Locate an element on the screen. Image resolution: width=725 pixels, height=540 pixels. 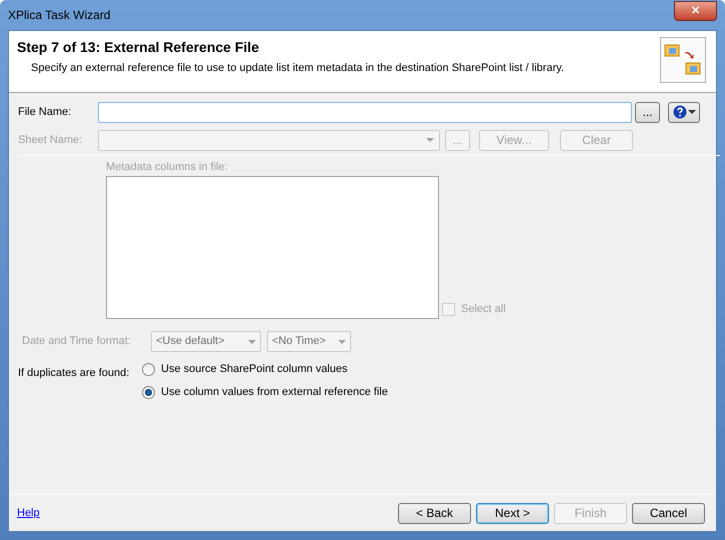
wizard-button: Cancel is located at coordinates (668, 513).